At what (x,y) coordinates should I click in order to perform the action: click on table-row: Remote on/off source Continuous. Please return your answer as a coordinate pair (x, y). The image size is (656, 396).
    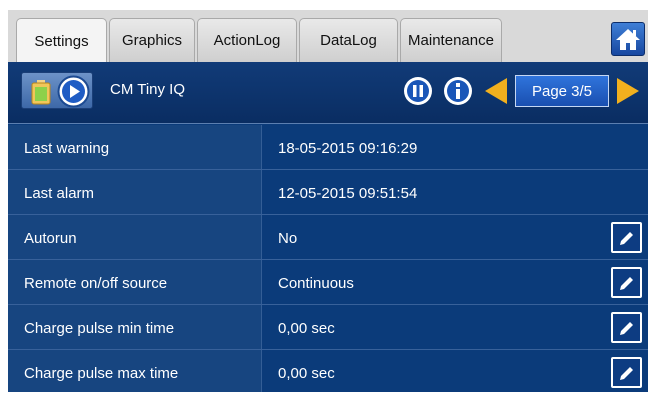
    Looking at the image, I should click on (328, 282).